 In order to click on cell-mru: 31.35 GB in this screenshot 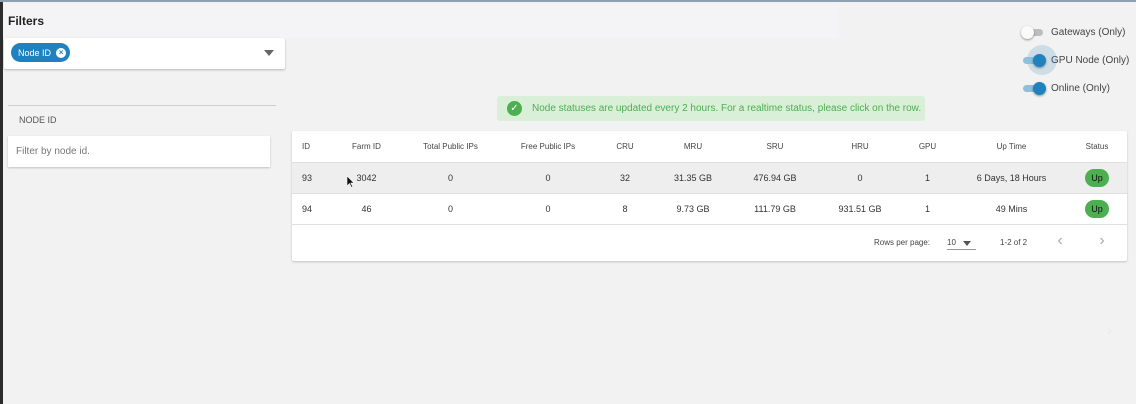, I will do `click(693, 178)`.